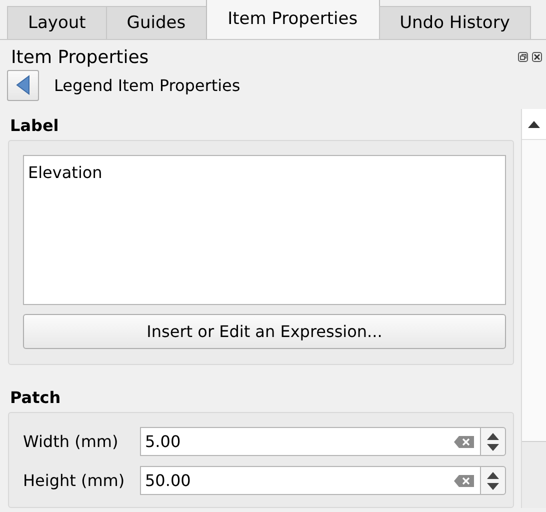 This screenshot has height=512, width=546. Describe the element at coordinates (454, 22) in the screenshot. I see `tab: Undo History` at that location.